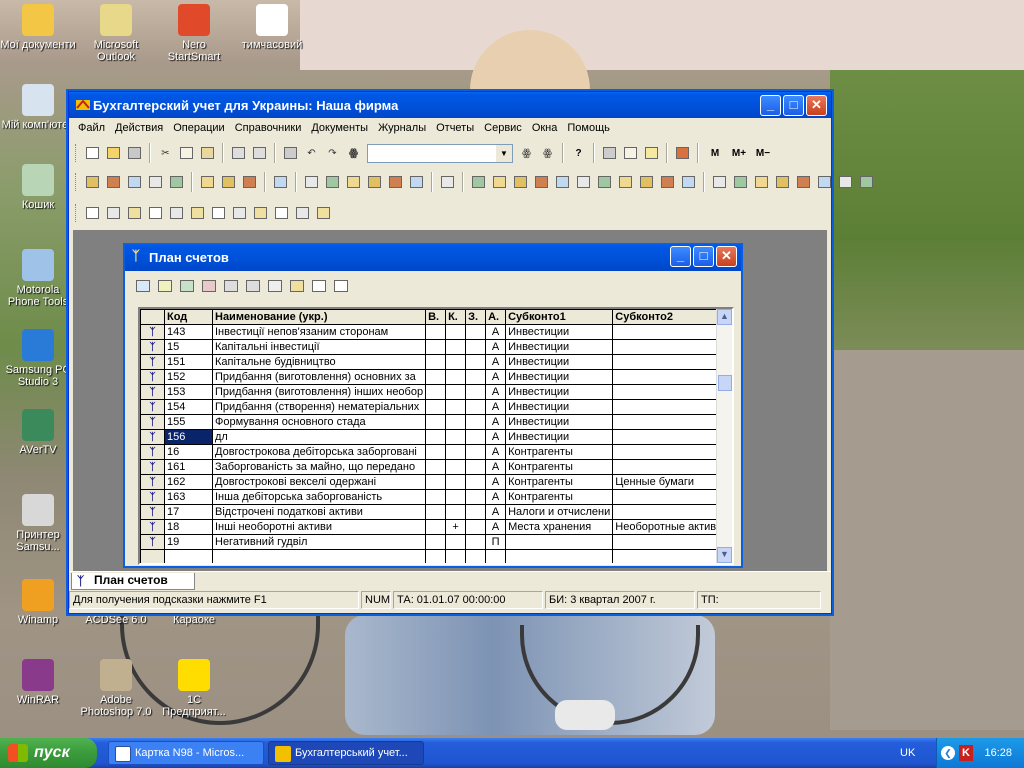 The height and width of the screenshot is (768, 1024). I want to click on print-preview-icon, so click(259, 153).